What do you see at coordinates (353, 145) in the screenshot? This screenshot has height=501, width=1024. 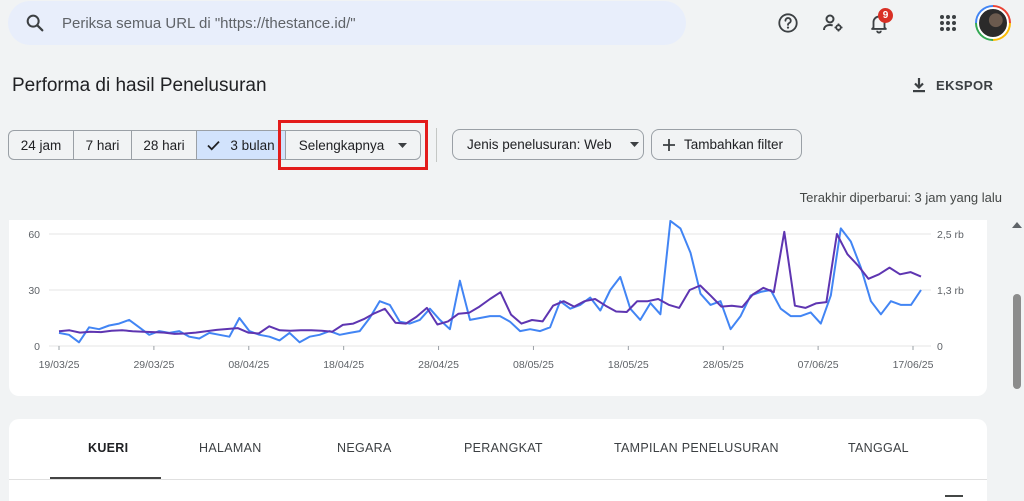 I see `annotation-highlight-box` at bounding box center [353, 145].